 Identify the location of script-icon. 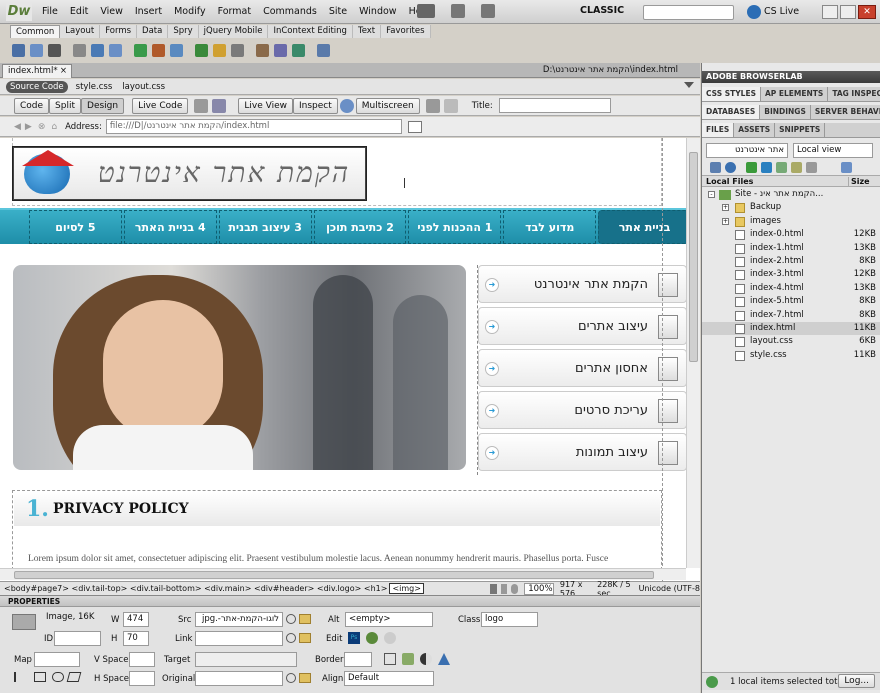
(280, 50).